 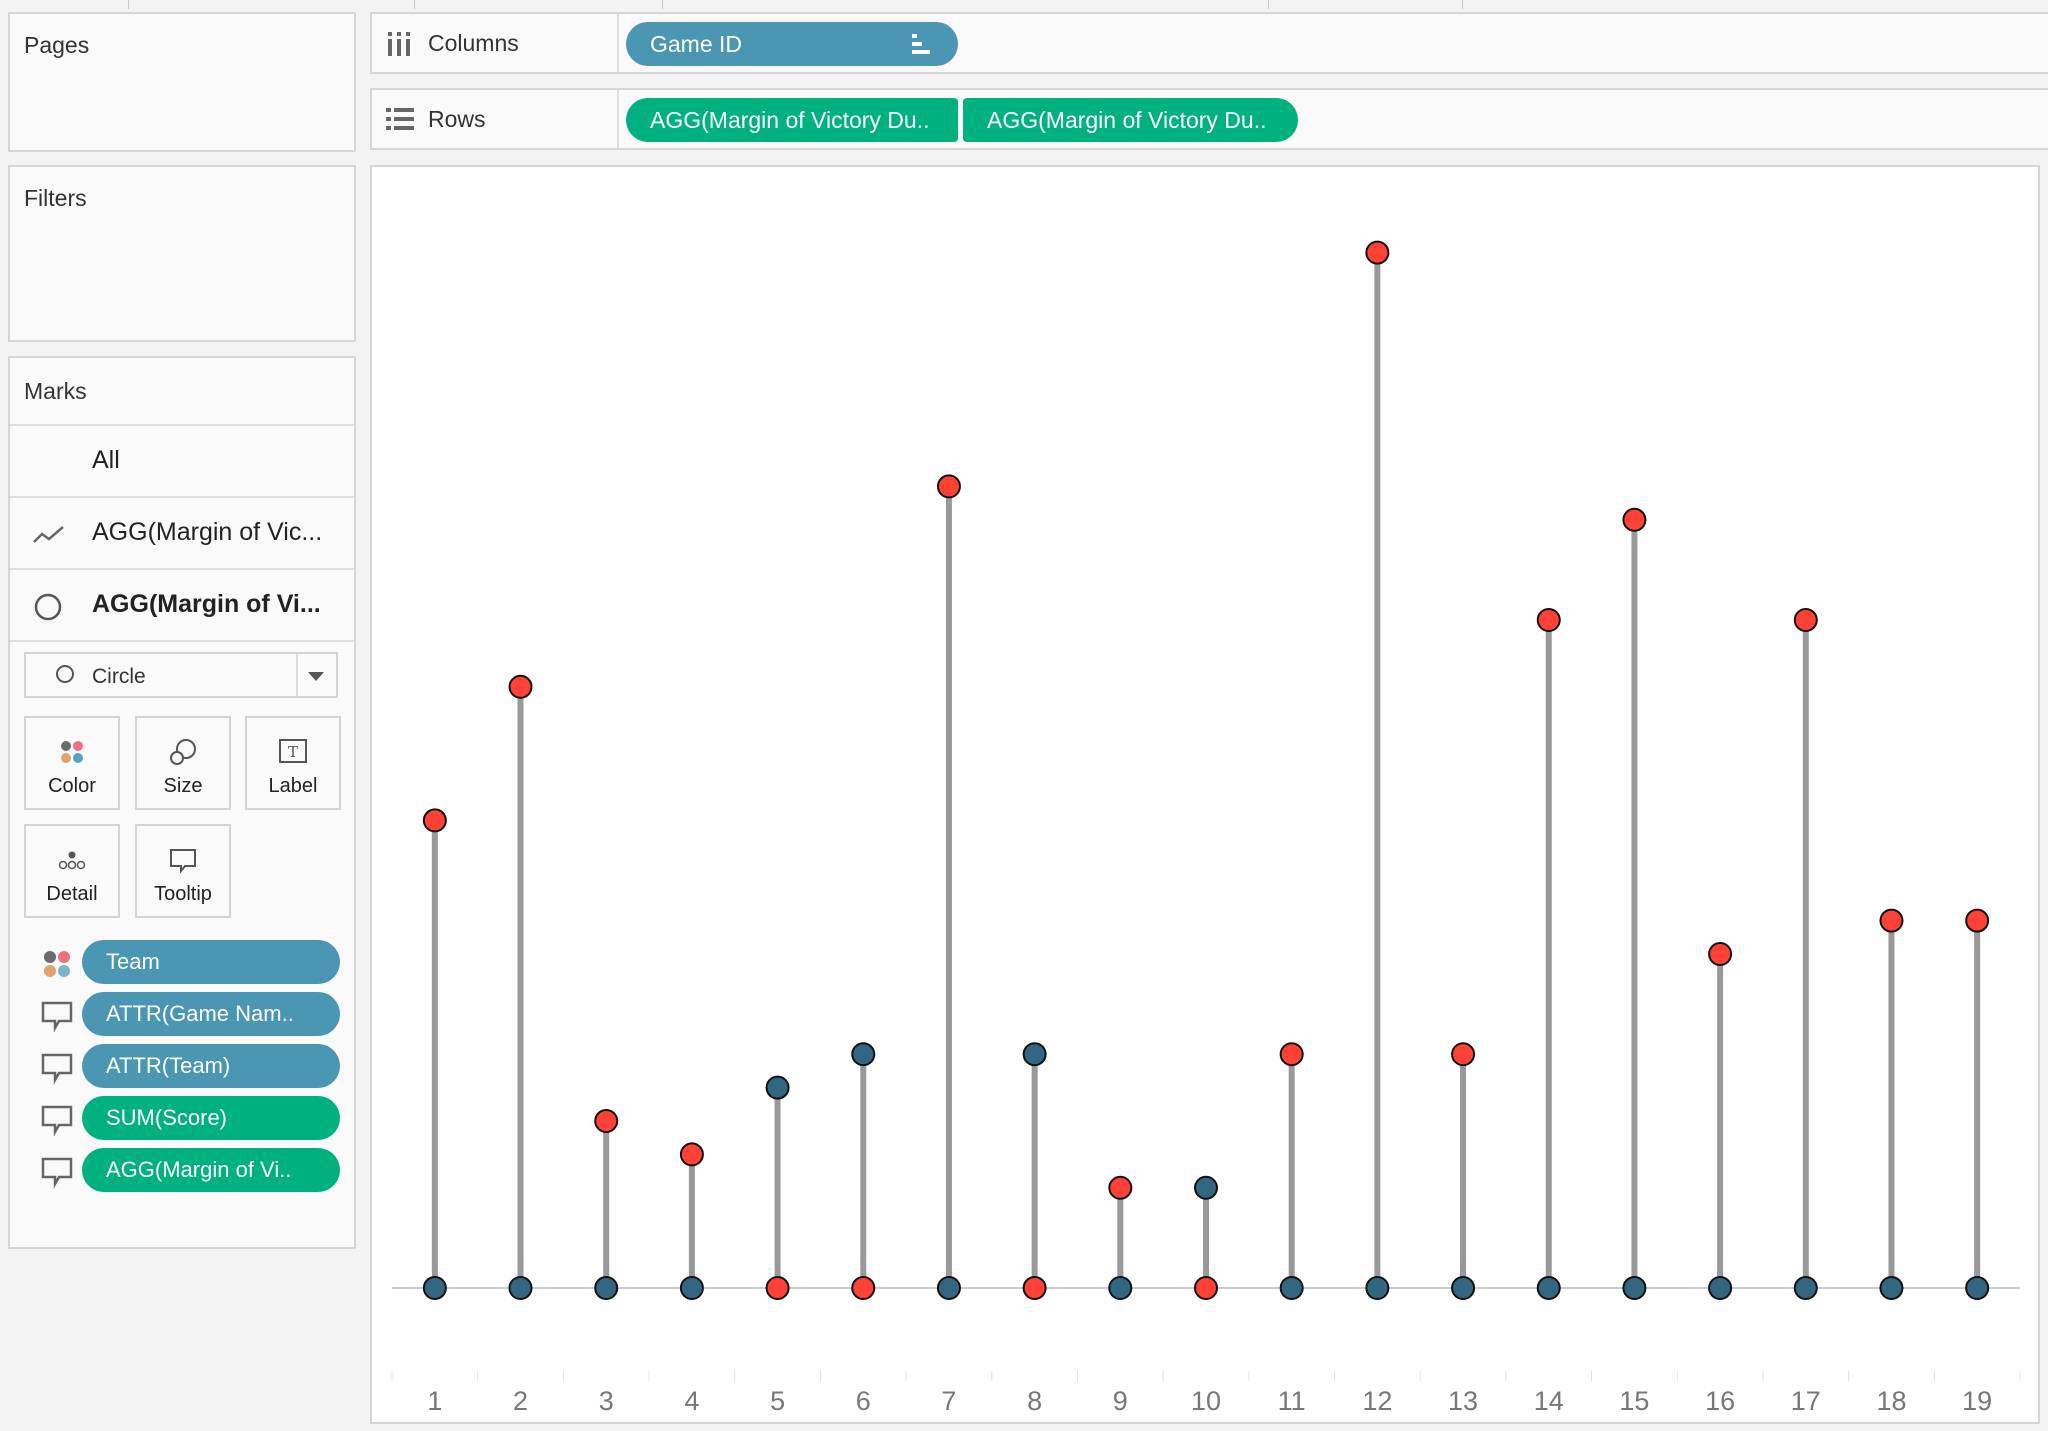 I want to click on color-button: Color, so click(x=72, y=763).